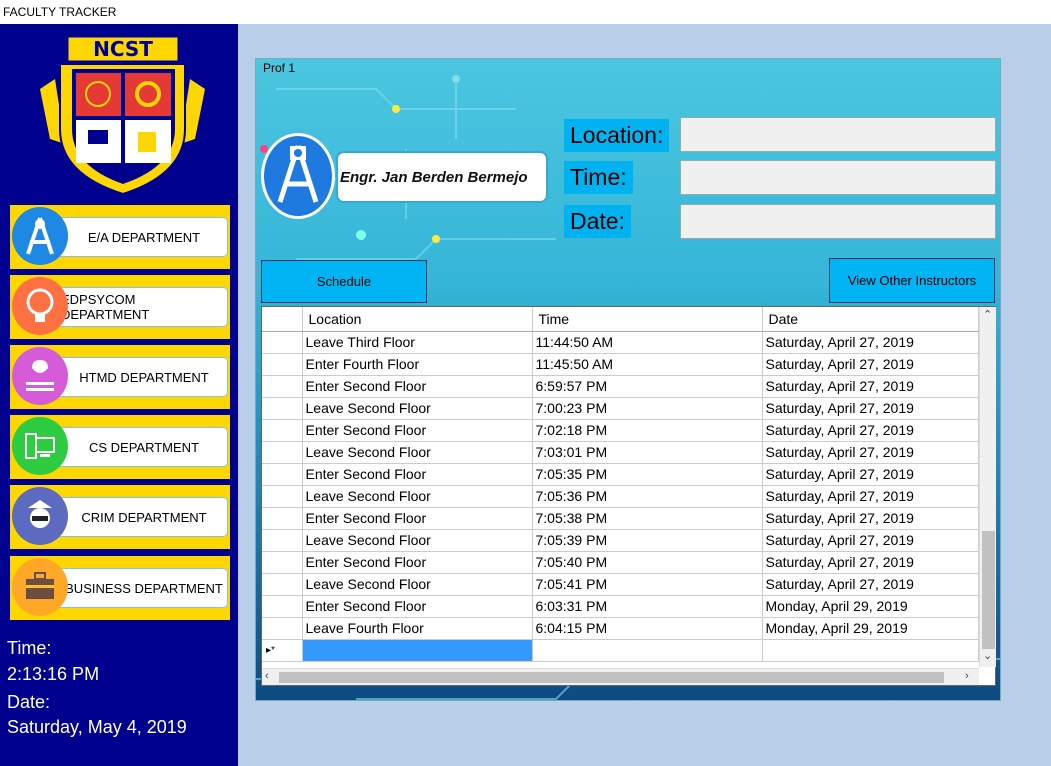 This screenshot has height=766, width=1051. Describe the element at coordinates (647, 474) in the screenshot. I see `cell-time: 7:05:35 PM` at that location.